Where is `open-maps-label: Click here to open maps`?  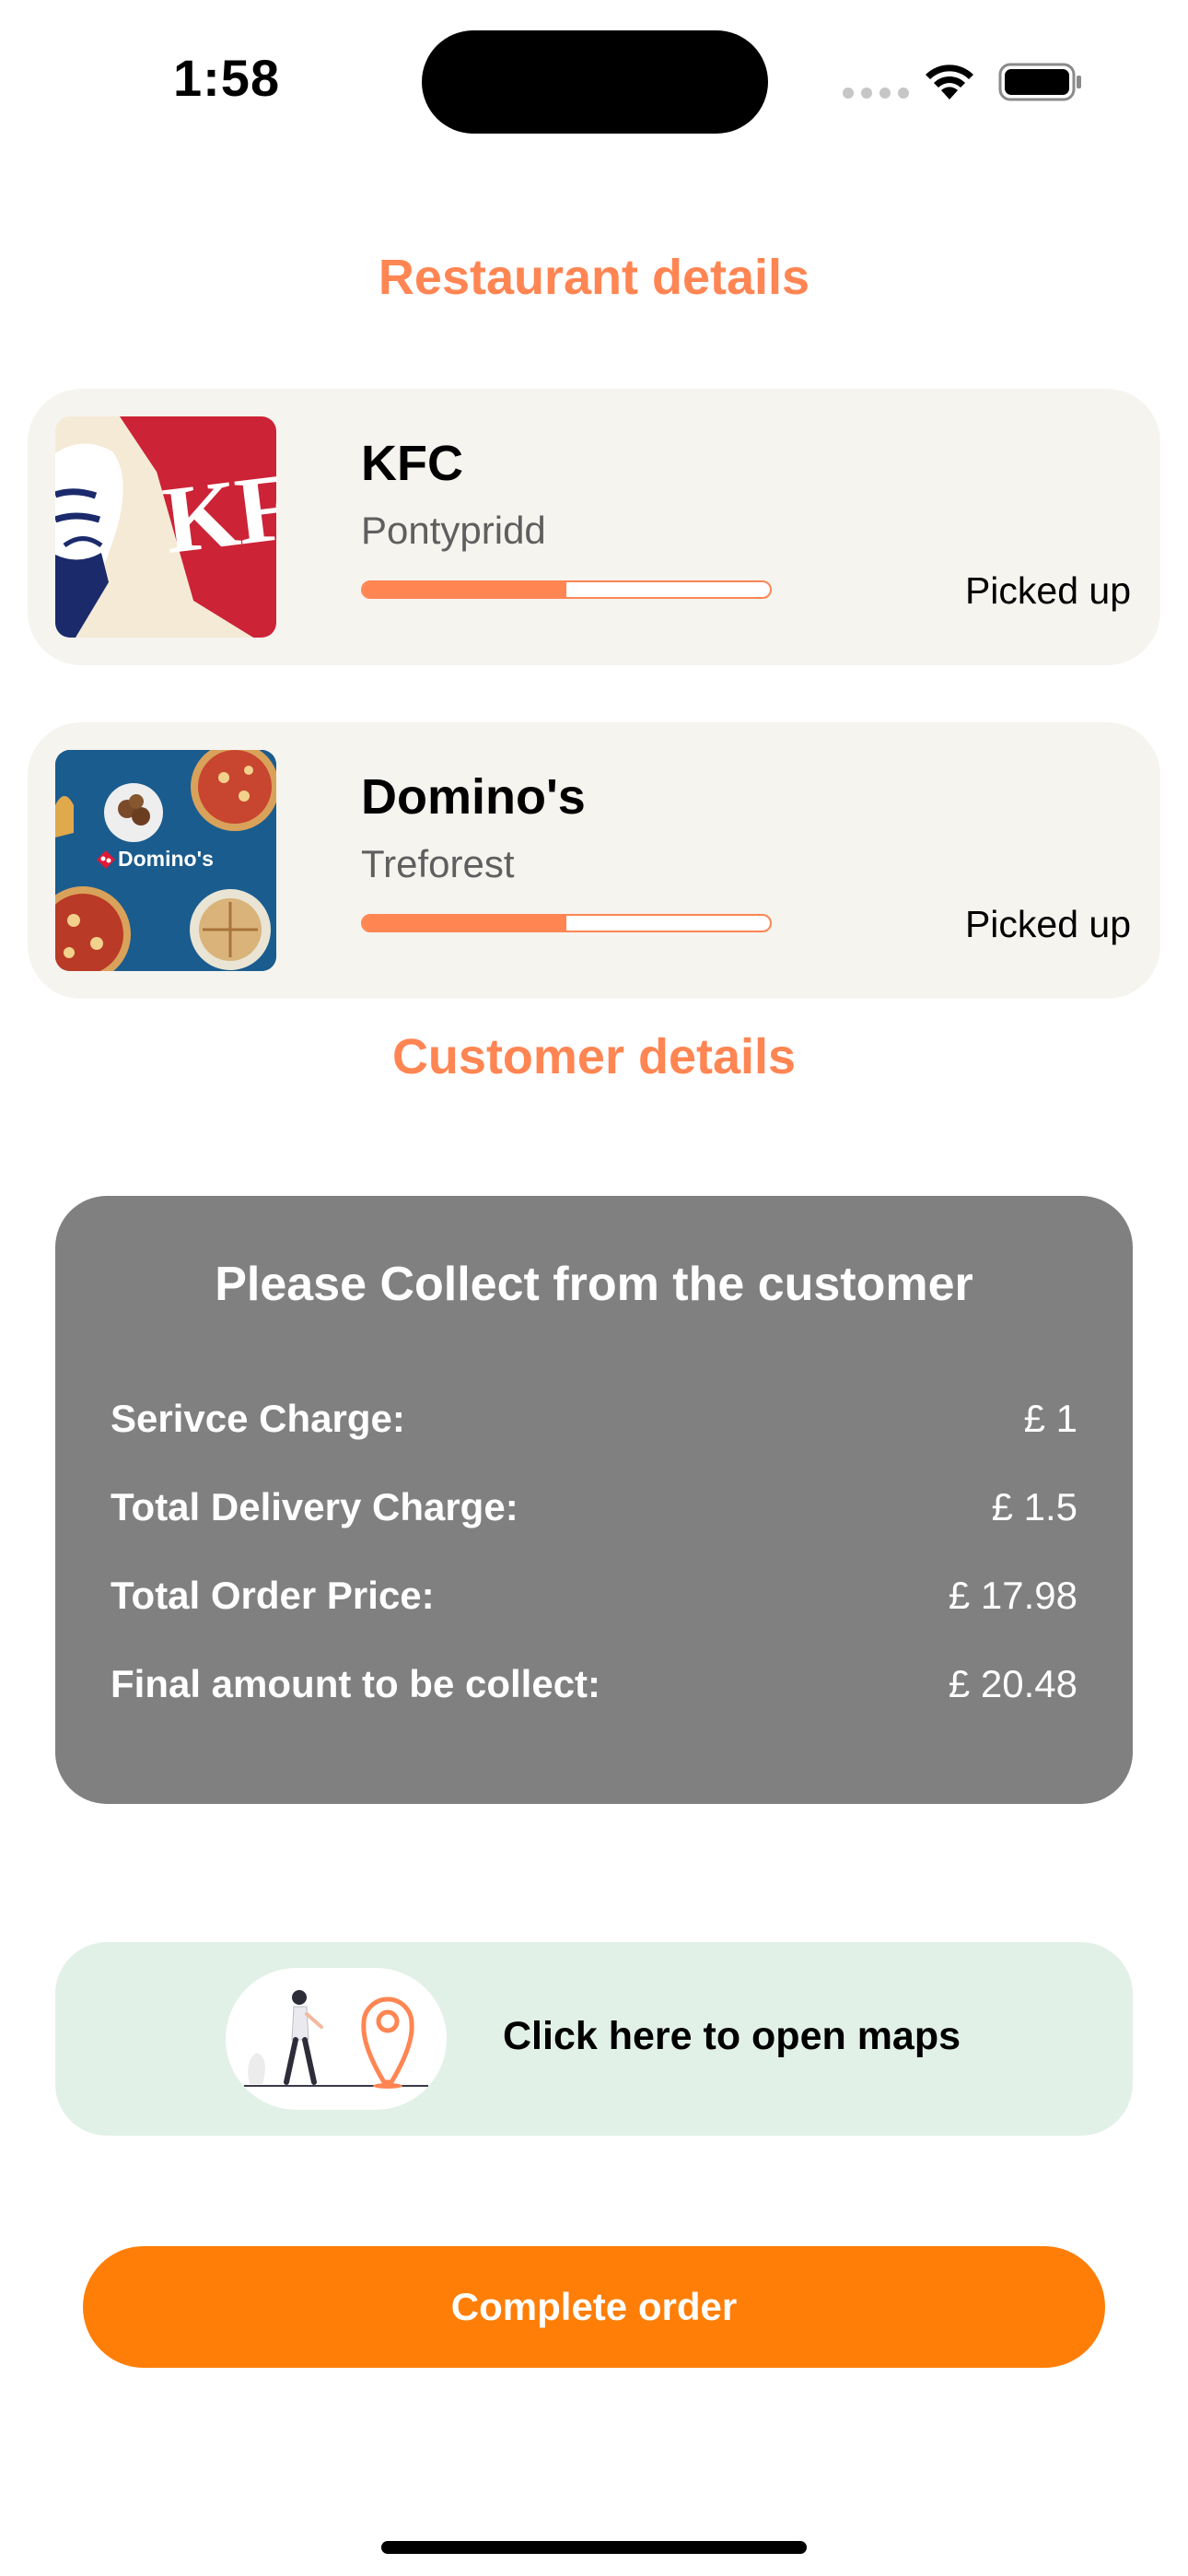
open-maps-label: Click here to open maps is located at coordinates (732, 2036).